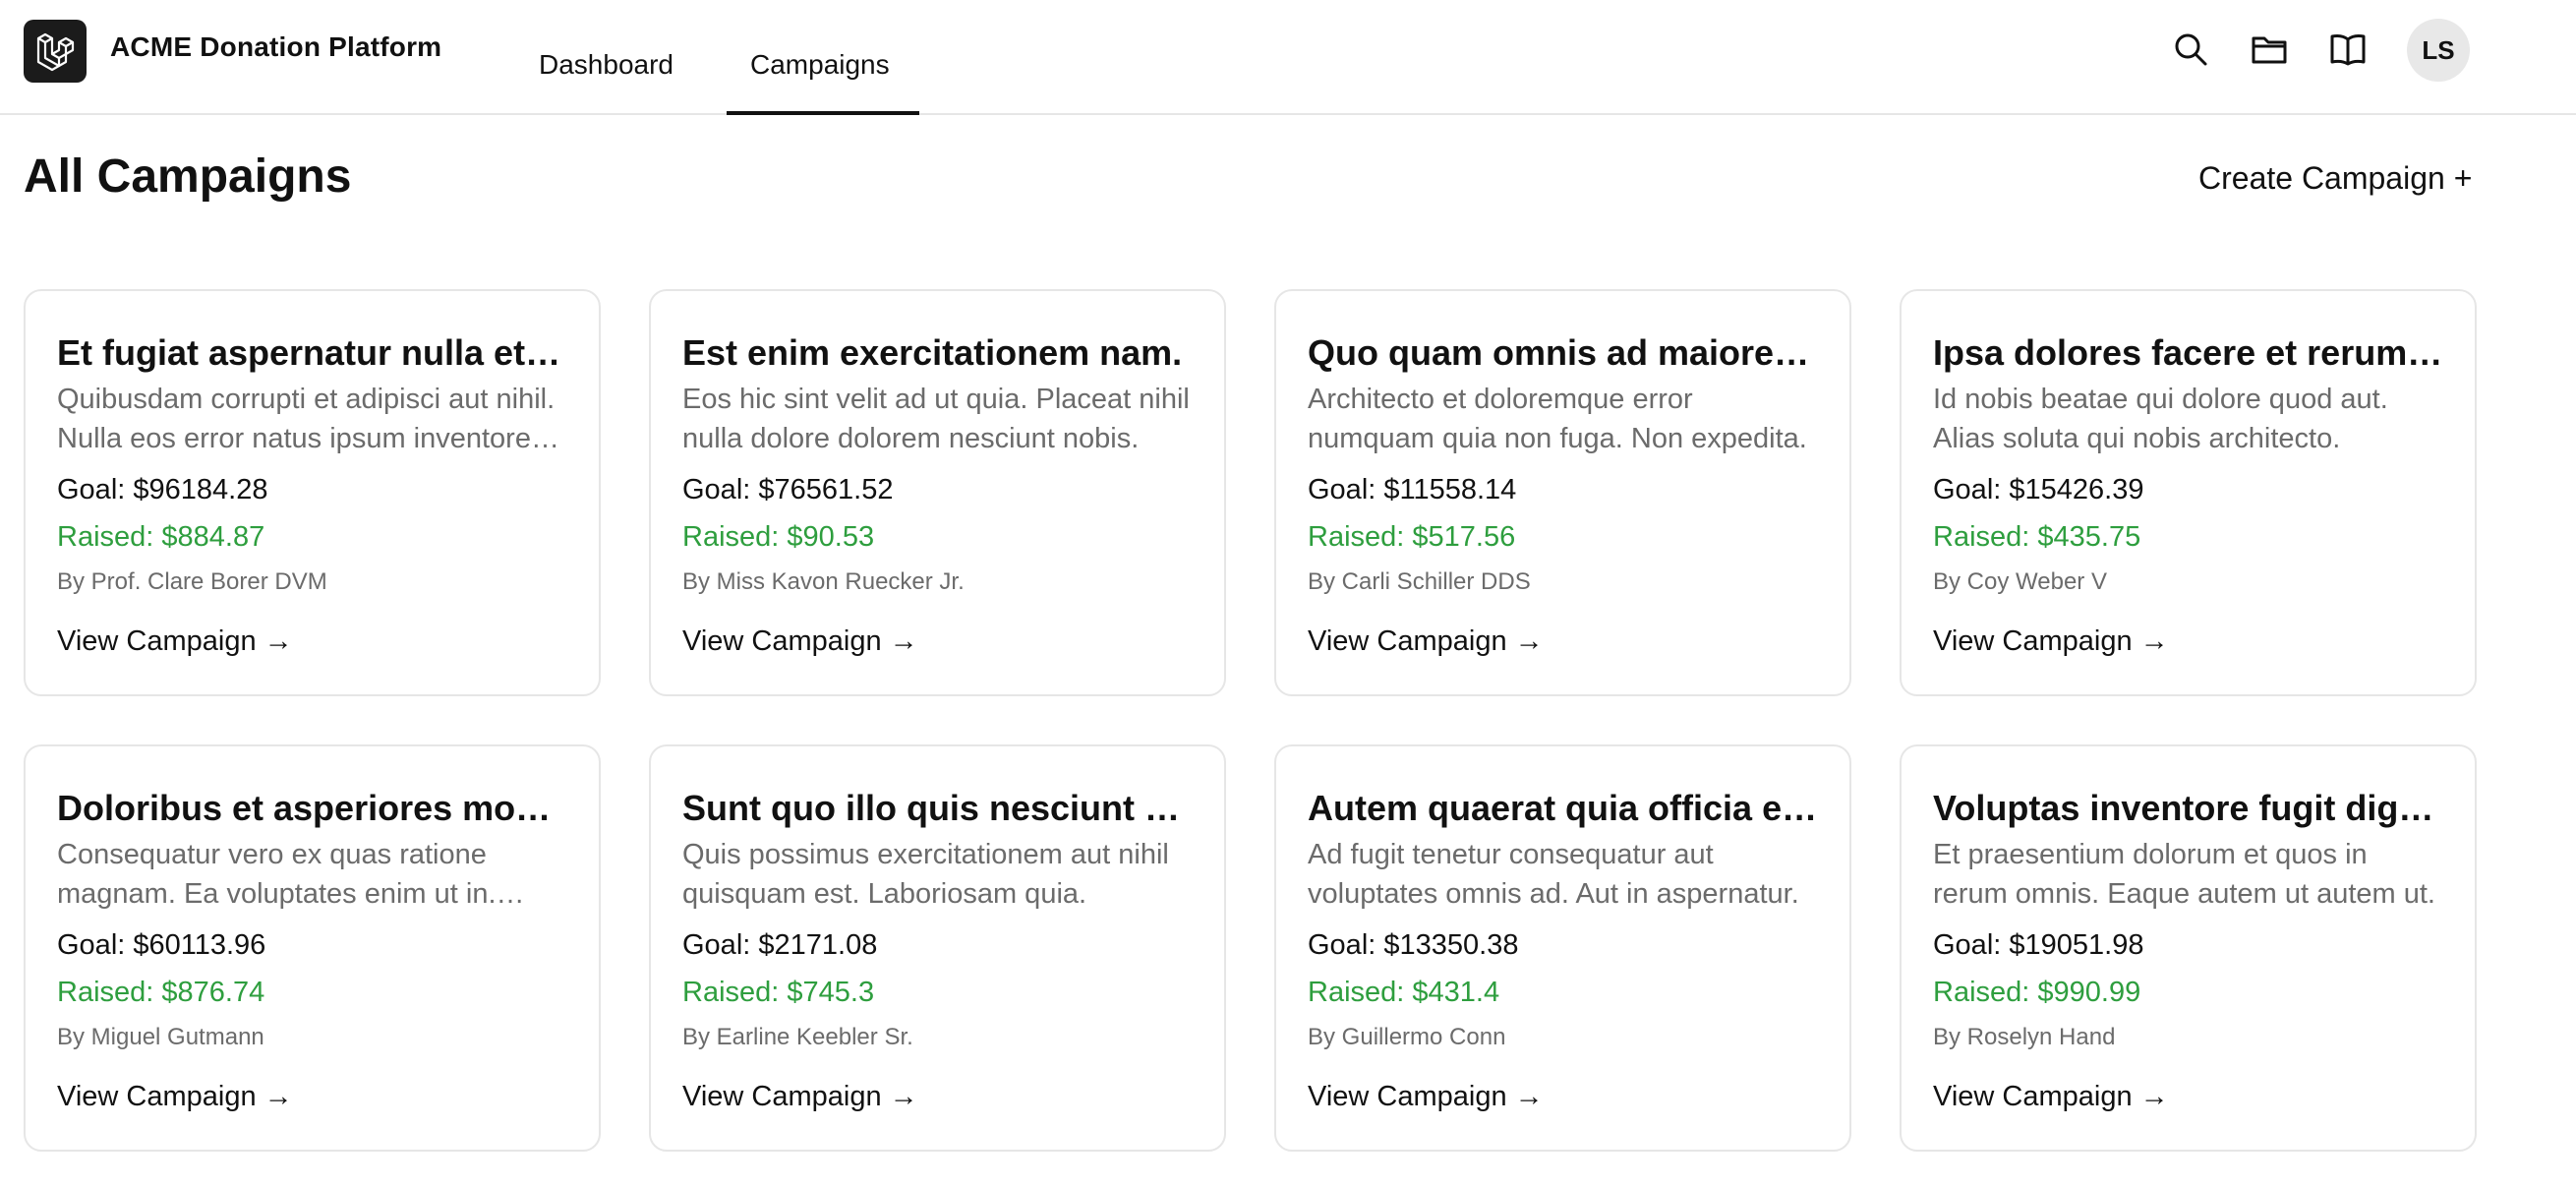 Image resolution: width=2576 pixels, height=1188 pixels. Describe the element at coordinates (312, 808) in the screenshot. I see `campaign-title: Doloribus et asperiores modi et.` at that location.